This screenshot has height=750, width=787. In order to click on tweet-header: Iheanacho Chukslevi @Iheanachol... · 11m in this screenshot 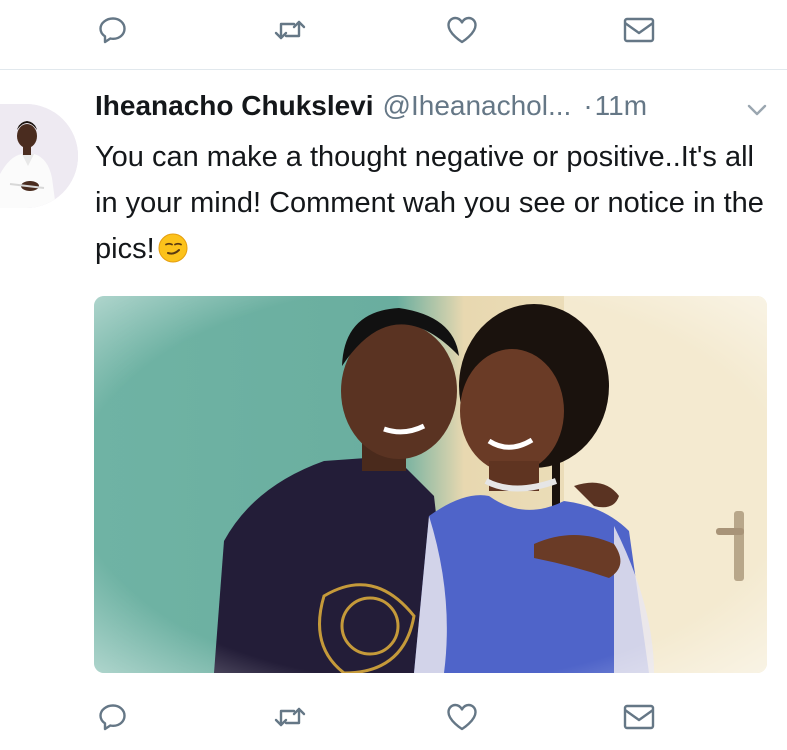, I will do `click(435, 110)`.